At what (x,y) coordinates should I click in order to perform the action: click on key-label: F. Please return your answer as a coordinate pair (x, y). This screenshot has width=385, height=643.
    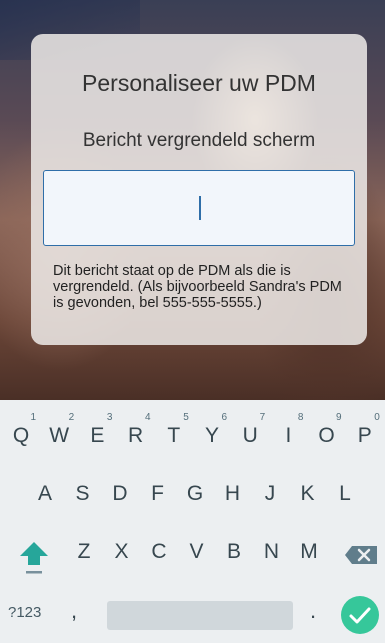
    Looking at the image, I should click on (157, 493).